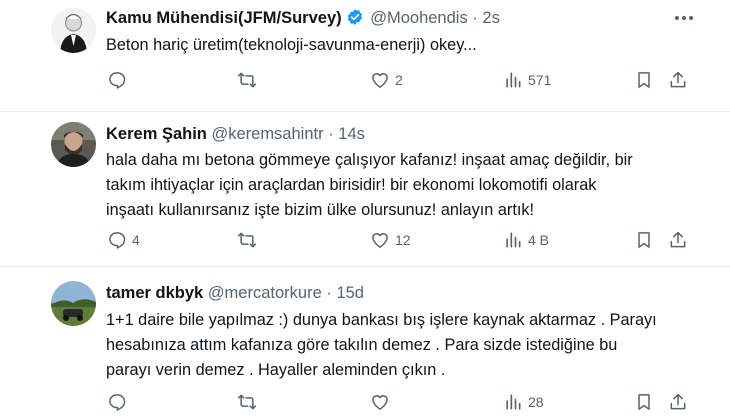 The width and height of the screenshot is (730, 420). What do you see at coordinates (527, 80) in the screenshot?
I see `views-button: 571` at bounding box center [527, 80].